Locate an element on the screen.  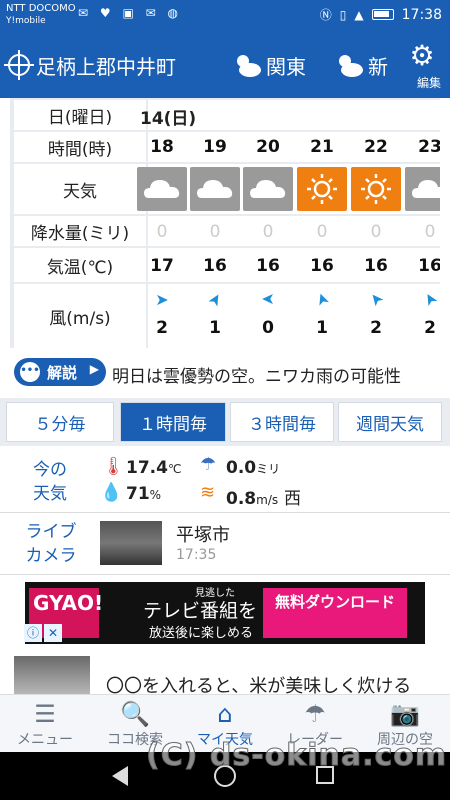
battery-icon is located at coordinates (382, 14).